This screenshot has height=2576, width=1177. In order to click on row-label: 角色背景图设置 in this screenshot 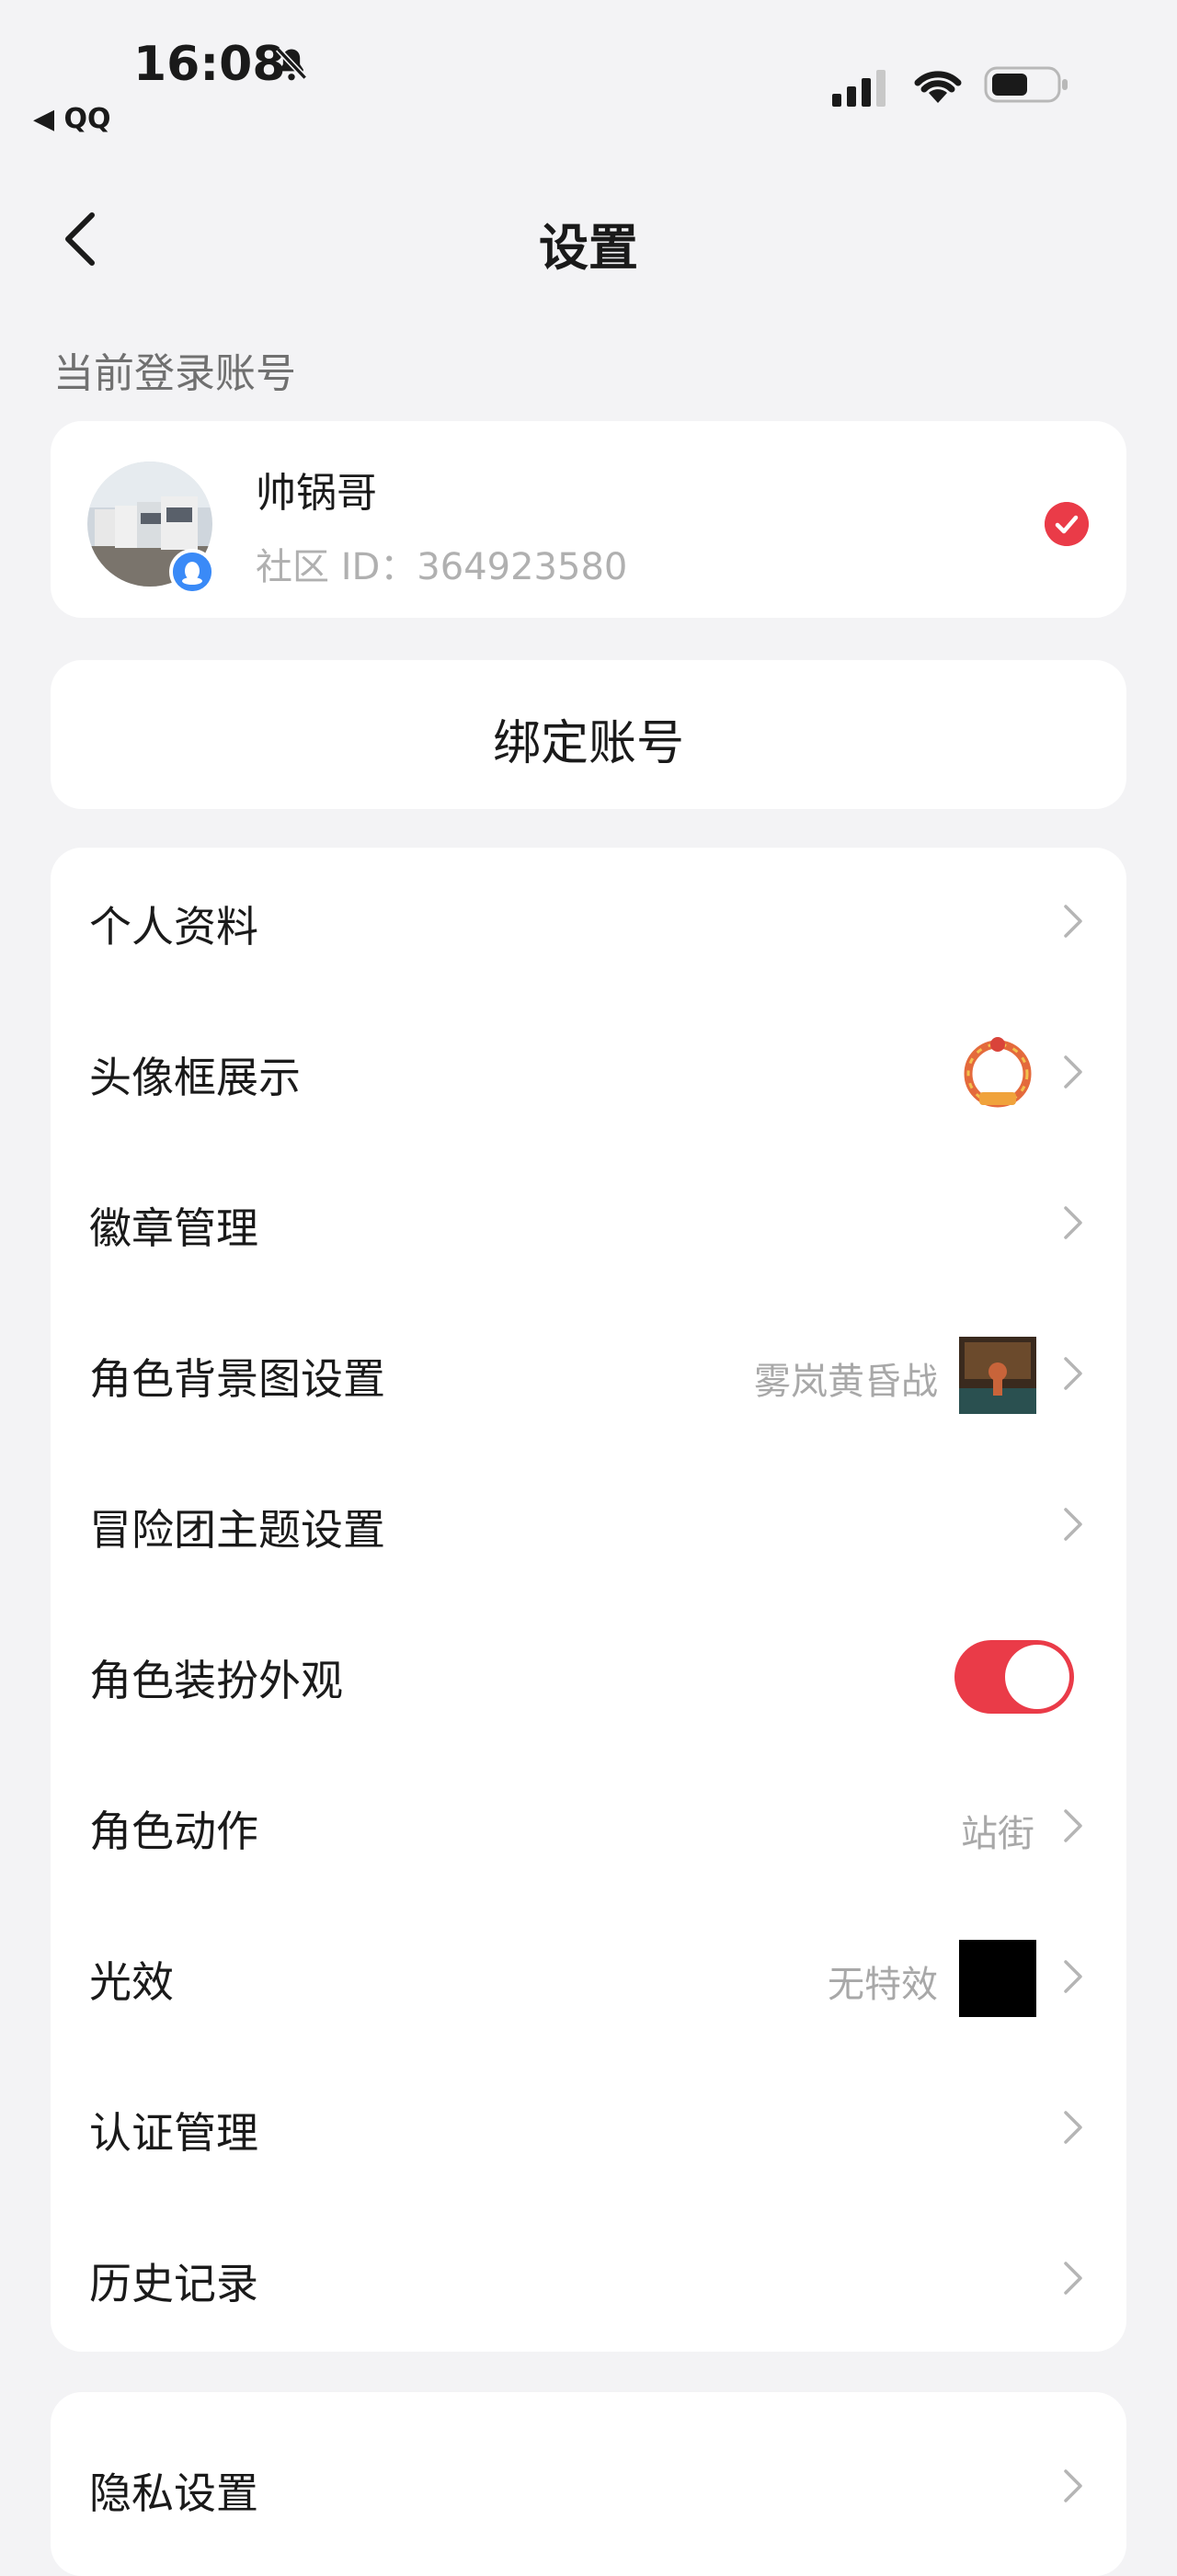, I will do `click(237, 1379)`.